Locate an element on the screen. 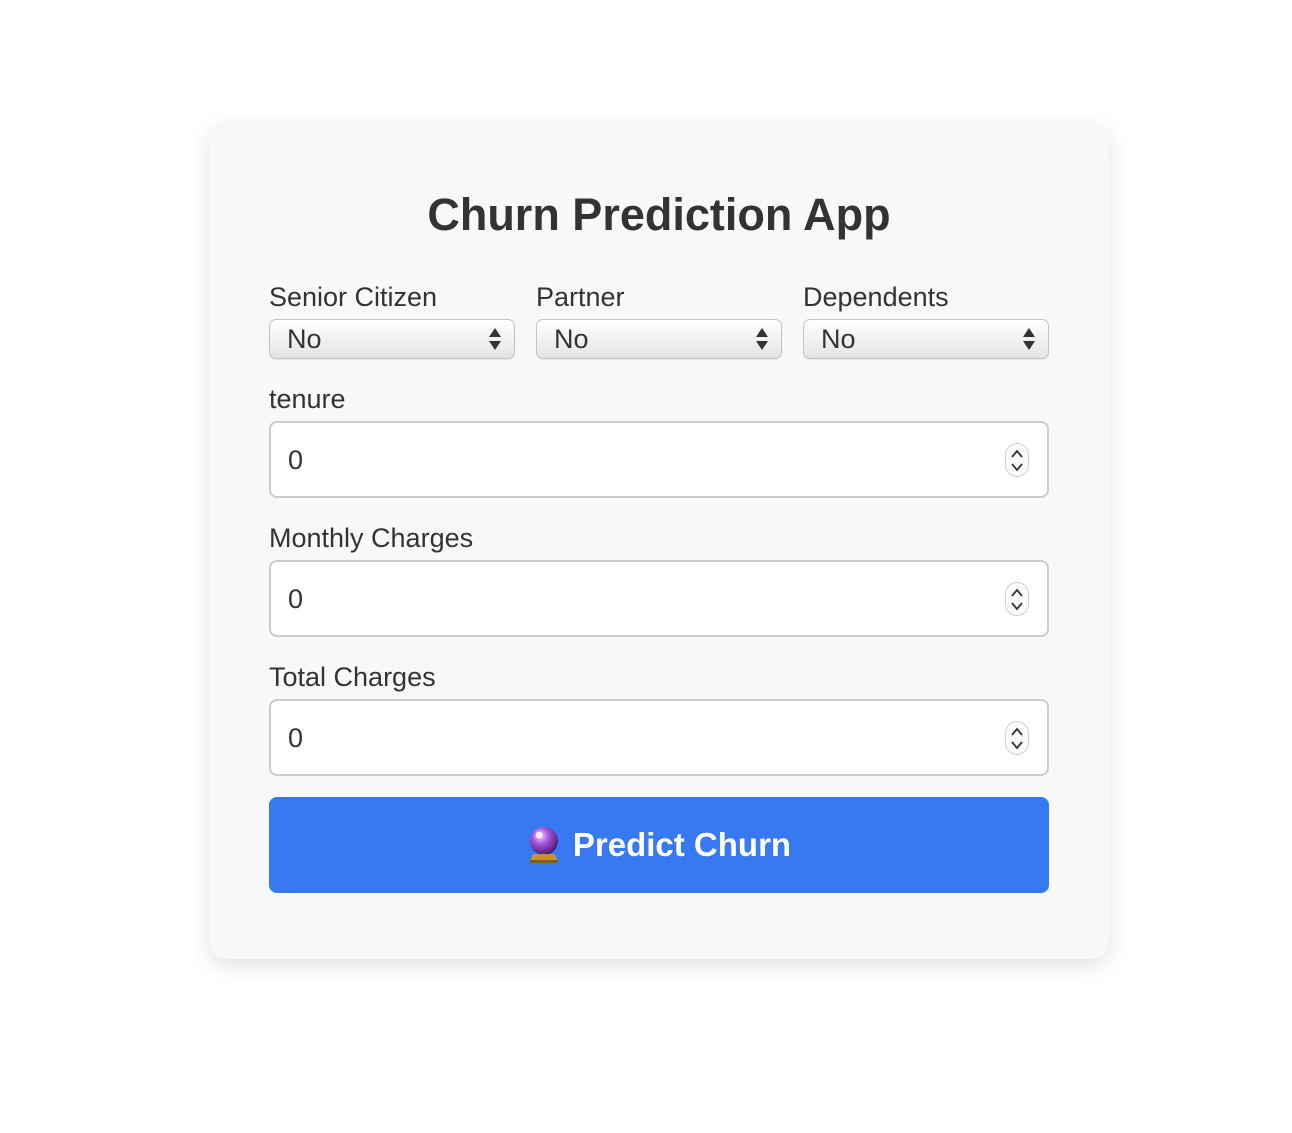 This screenshot has width=1292, height=1133. tenure-input: 0 is located at coordinates (659, 459).